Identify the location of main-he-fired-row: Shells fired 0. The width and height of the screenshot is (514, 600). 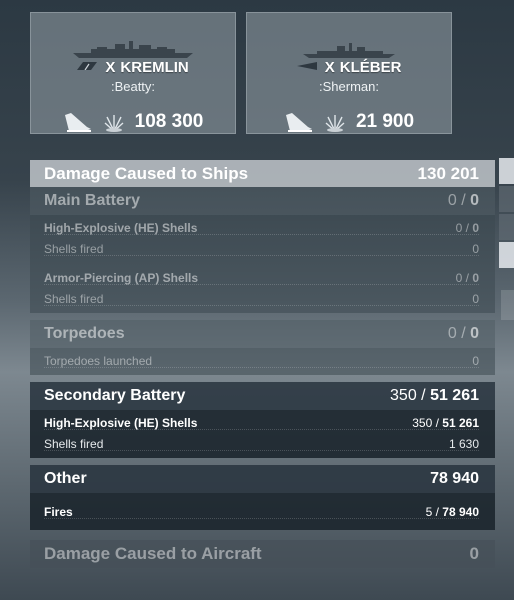
(262, 248).